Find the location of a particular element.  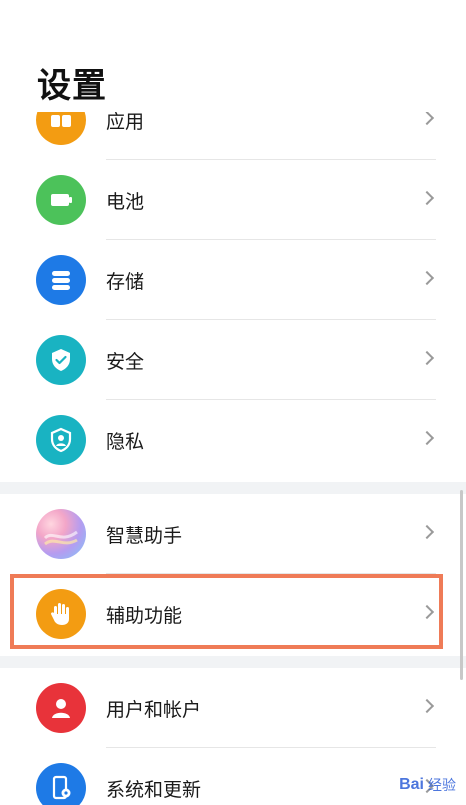

settings-item-security: 安全 is located at coordinates (233, 360).